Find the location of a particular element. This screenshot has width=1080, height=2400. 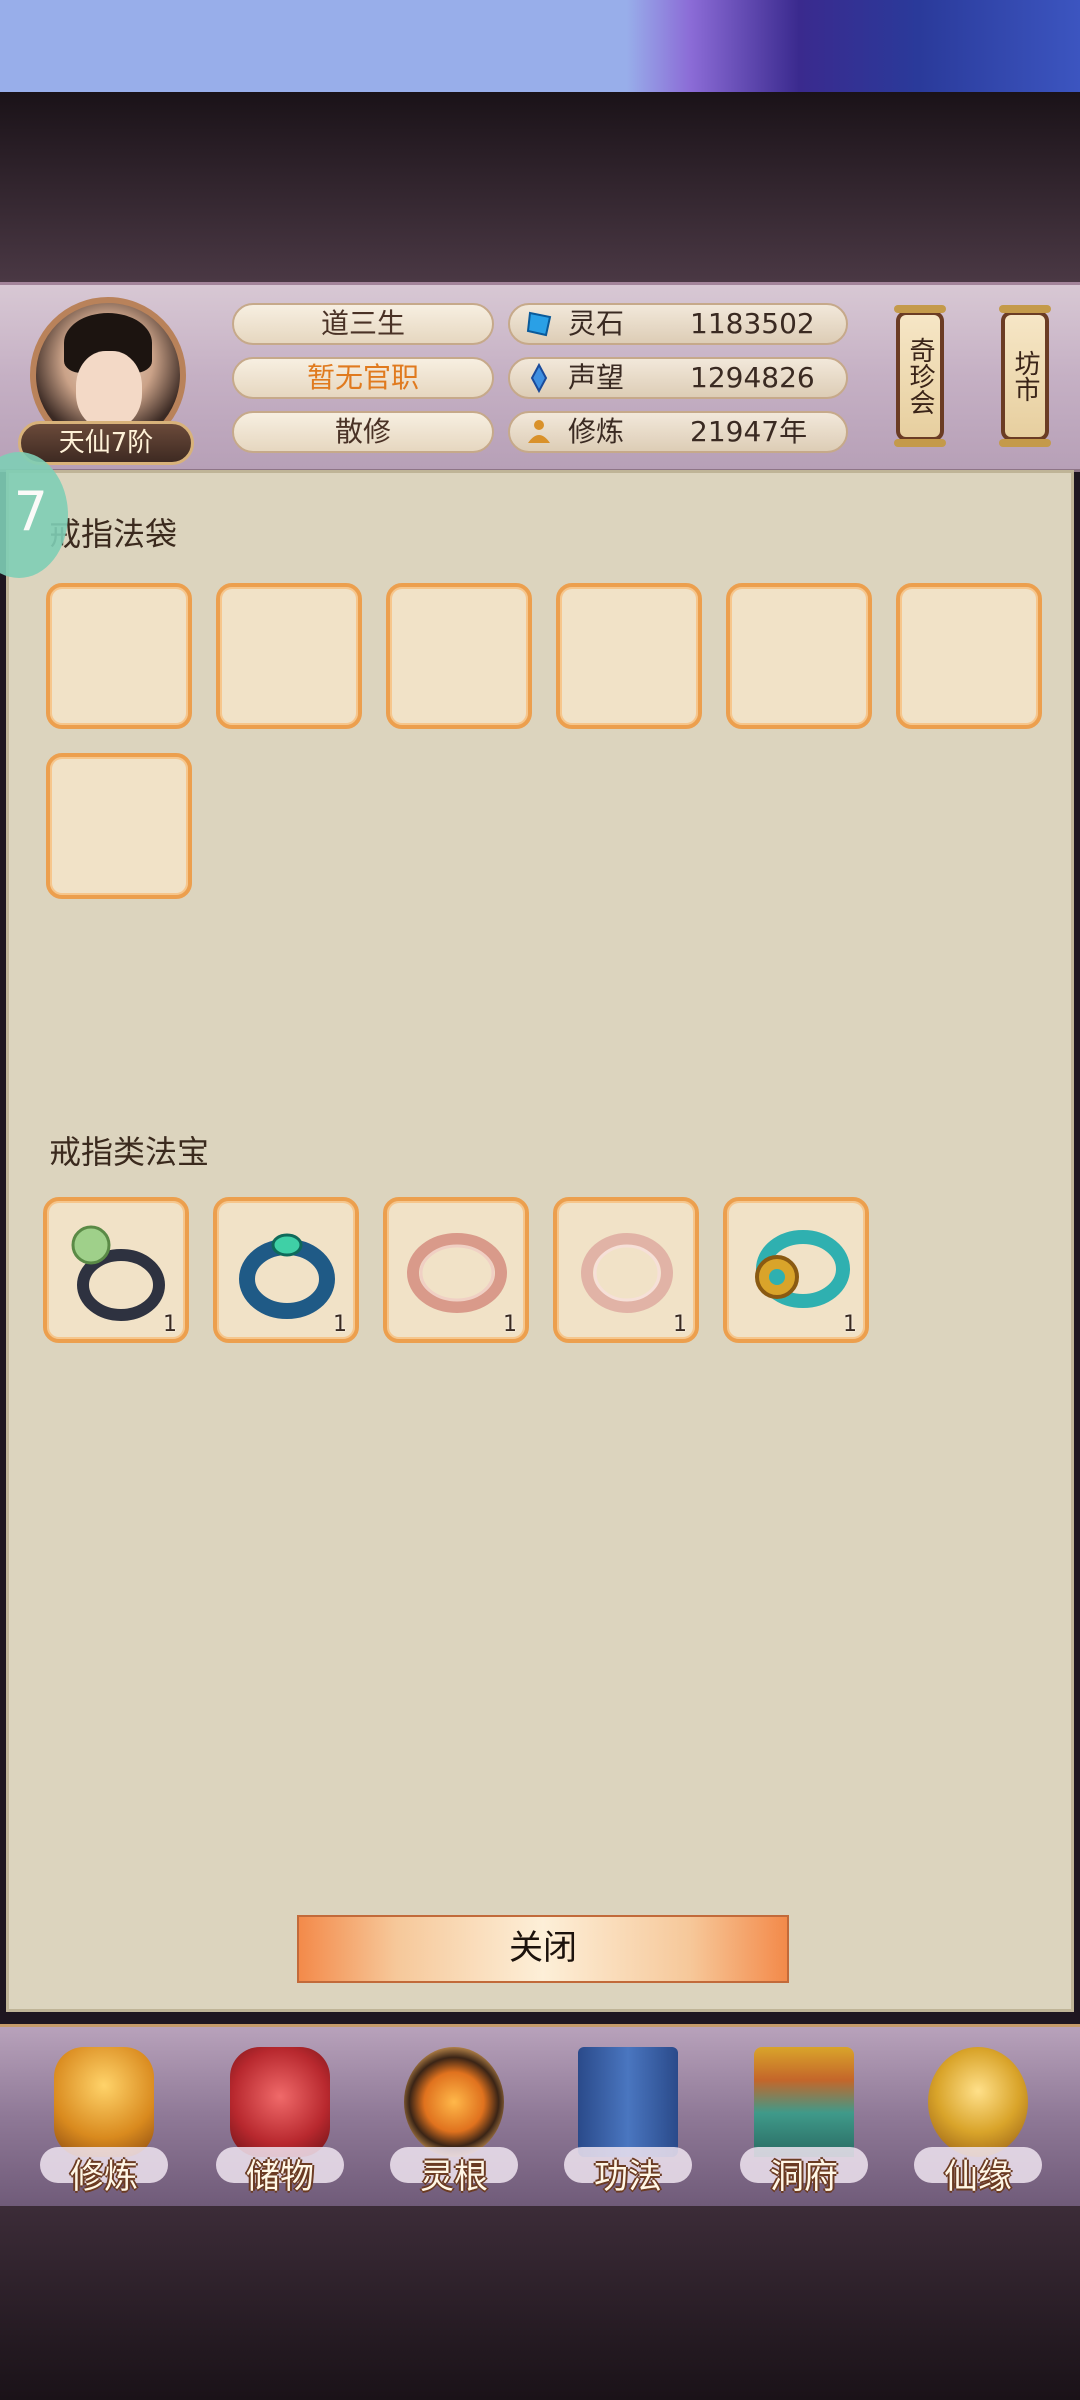

ring-treasures-title: 戒指类法宝 is located at coordinates (129, 1152).